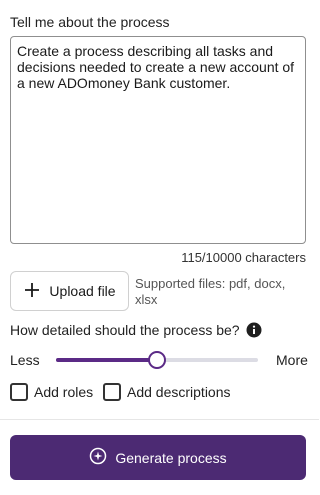 Image resolution: width=320 pixels, height=495 pixels. Describe the element at coordinates (179, 392) in the screenshot. I see `add-descriptions-label: Add descriptions` at that location.